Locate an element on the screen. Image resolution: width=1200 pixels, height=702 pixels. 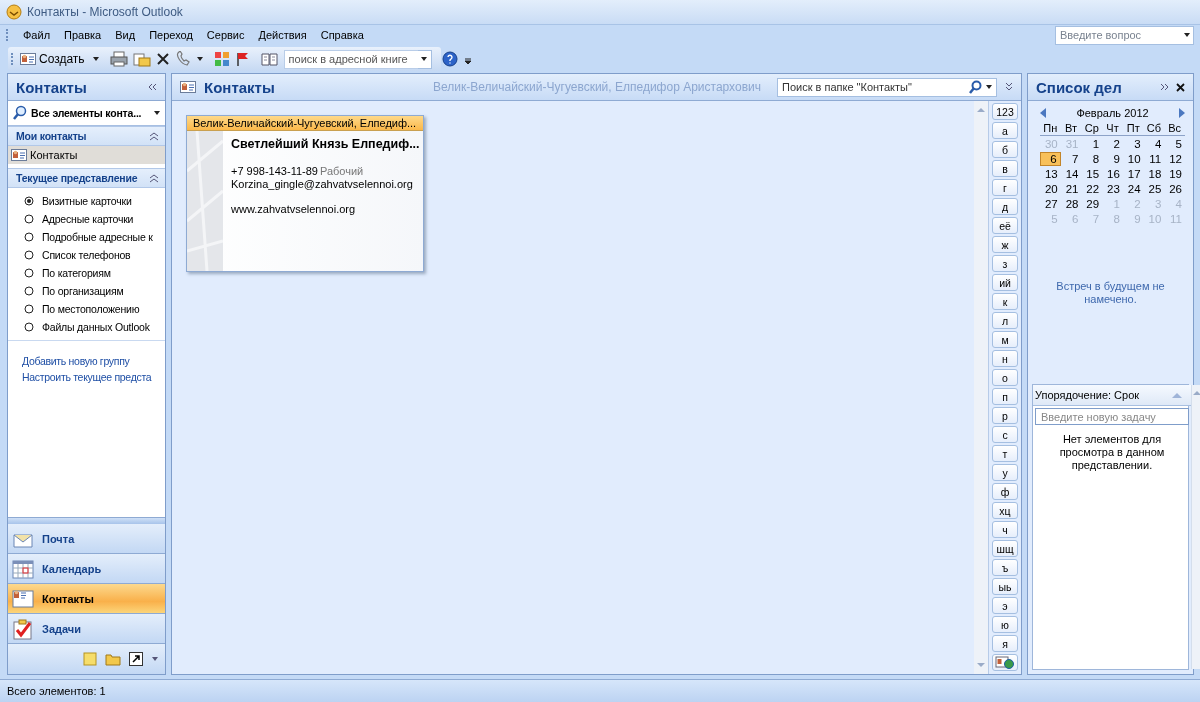
business-card: Велик-Величайский-Чугуевский, Елпедиф... Светлейший Князь Елпедиф... +7 998-143-11-89 Рабочий Korzina_gingle@zahvatvselennoi.org www.zahvatvselennoi.org is located at coordinates (305, 193).